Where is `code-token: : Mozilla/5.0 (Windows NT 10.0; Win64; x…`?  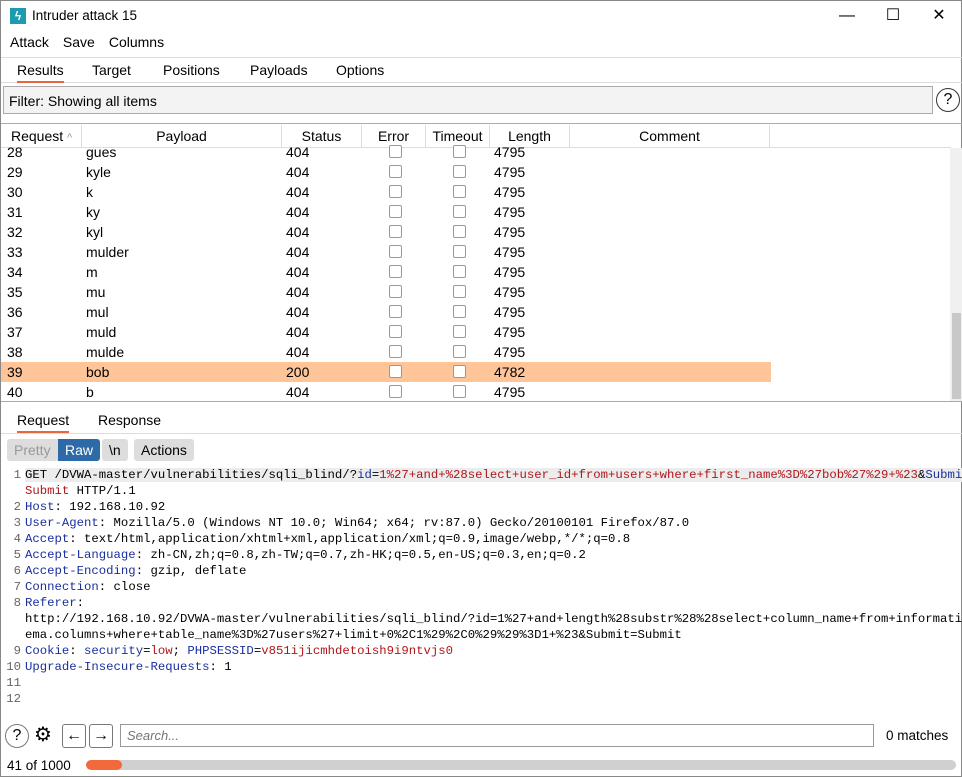 code-token: : Mozilla/5.0 (Windows NT 10.0; Win64; x… is located at coordinates (394, 523).